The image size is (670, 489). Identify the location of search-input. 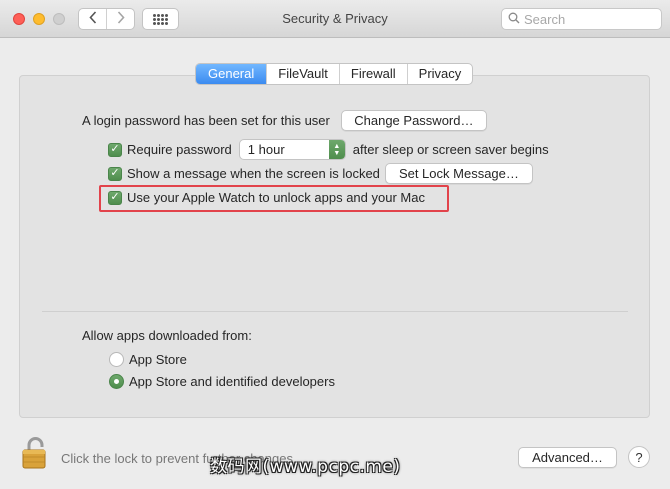
(589, 19).